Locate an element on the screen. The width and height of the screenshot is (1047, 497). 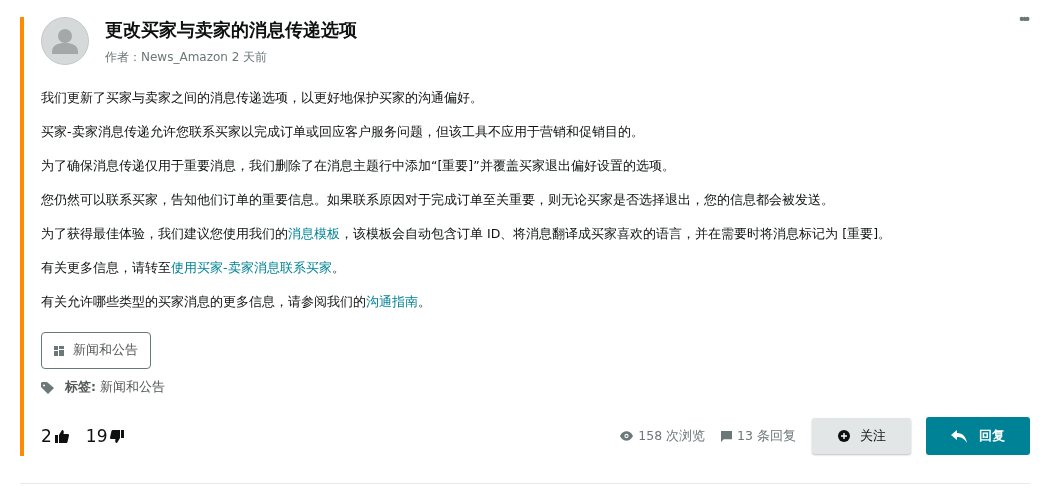
dislike-count: 19 is located at coordinates (96, 436).